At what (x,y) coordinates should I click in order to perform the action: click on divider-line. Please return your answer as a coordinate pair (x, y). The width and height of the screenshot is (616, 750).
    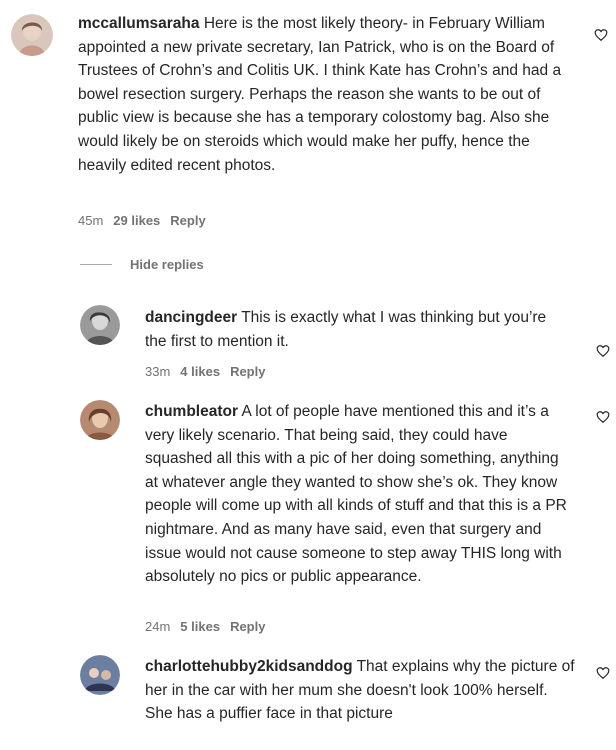
    Looking at the image, I should click on (96, 264).